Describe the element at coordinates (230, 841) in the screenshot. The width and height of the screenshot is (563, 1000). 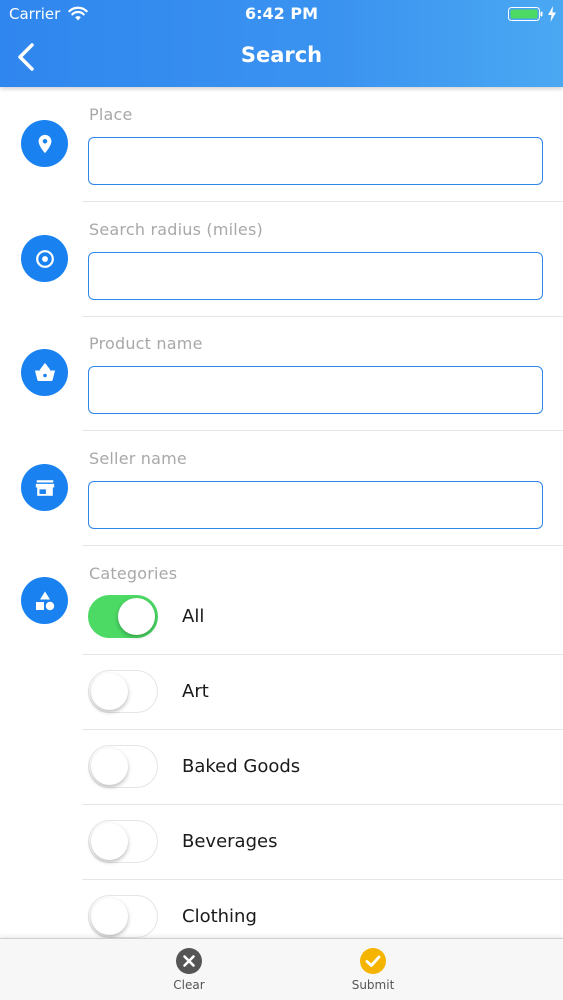
I see `category-label: Beverages` at that location.